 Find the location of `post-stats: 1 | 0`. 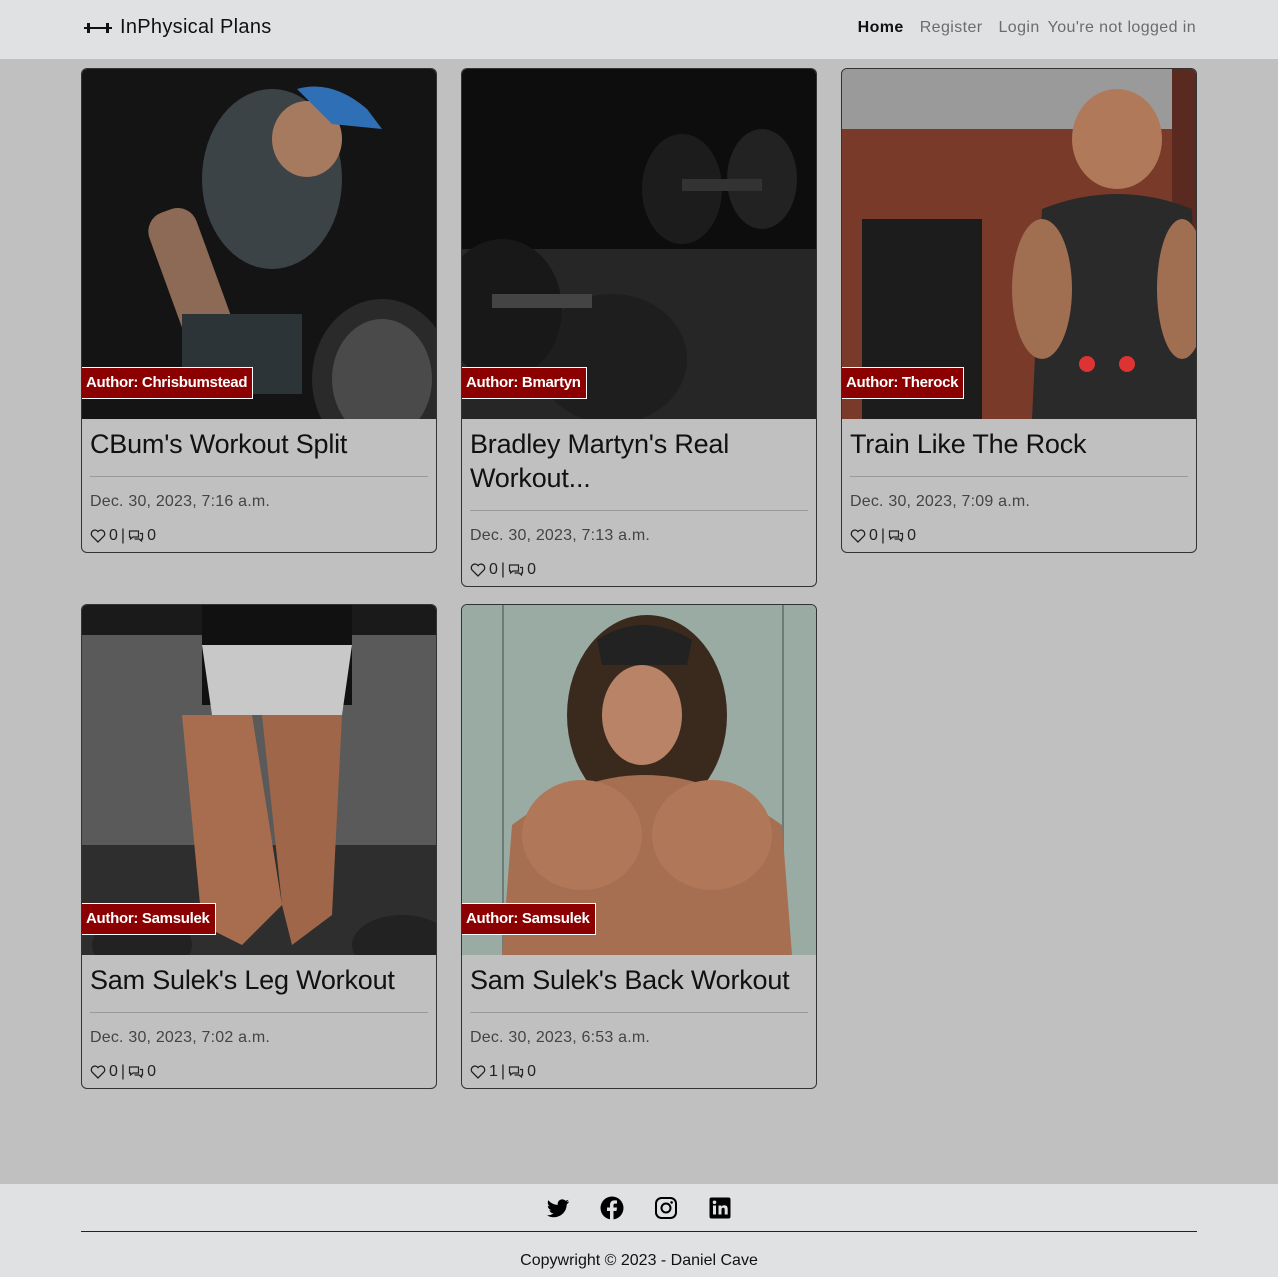

post-stats: 1 | 0 is located at coordinates (639, 1072).